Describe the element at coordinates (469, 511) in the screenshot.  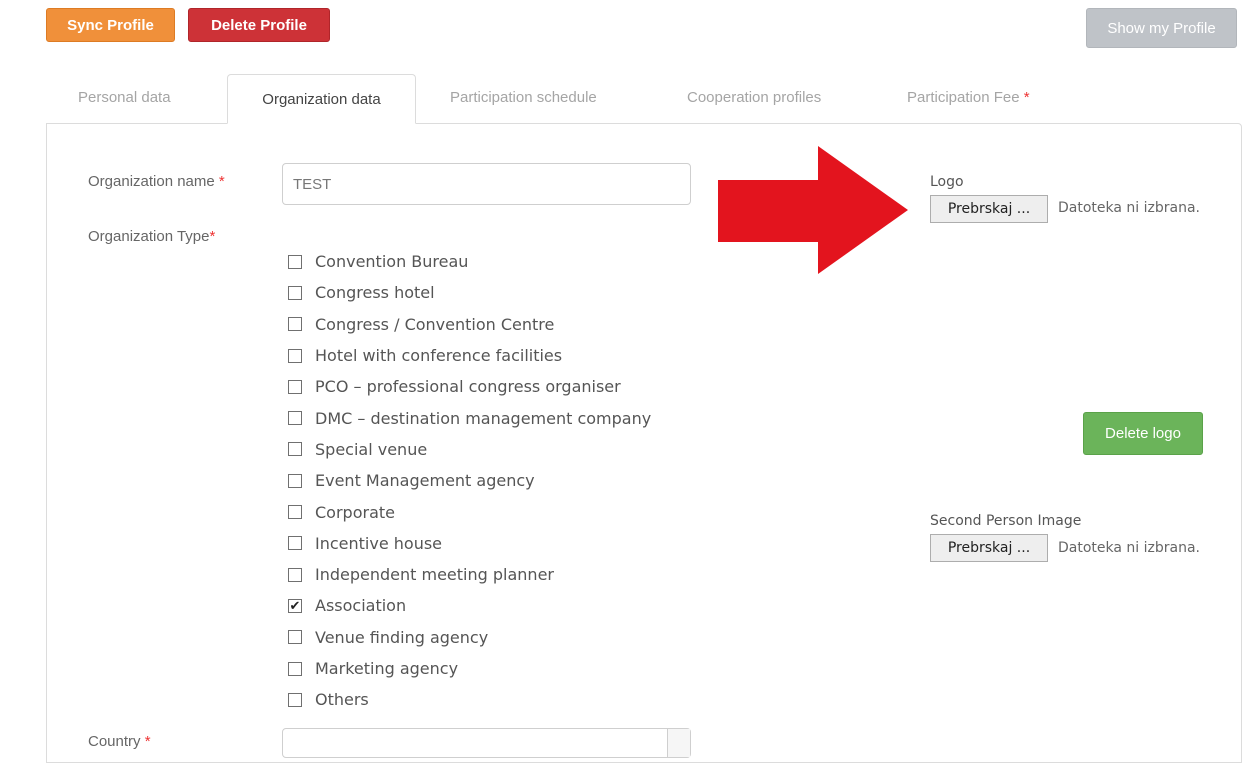
I see `org-type-option: Corporate` at that location.